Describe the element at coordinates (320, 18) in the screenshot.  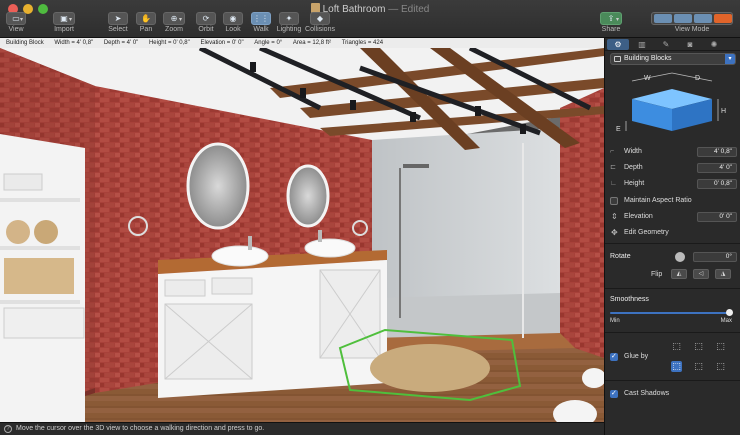
I see `collision-icon: ◆` at that location.